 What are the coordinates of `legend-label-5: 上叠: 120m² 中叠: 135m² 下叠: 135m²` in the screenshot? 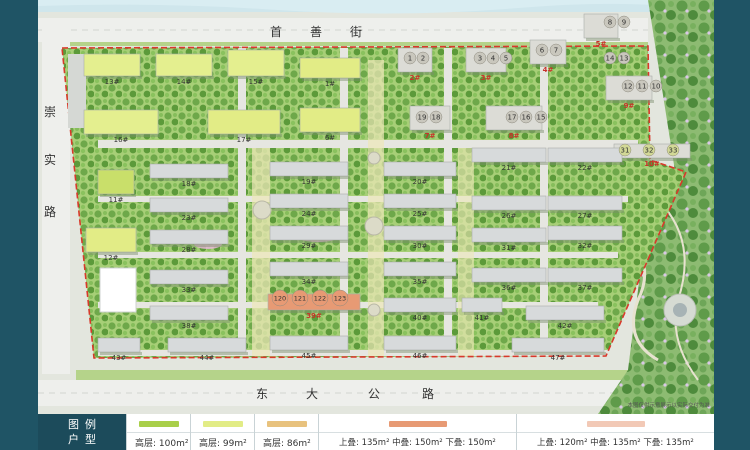 It's located at (615, 443).